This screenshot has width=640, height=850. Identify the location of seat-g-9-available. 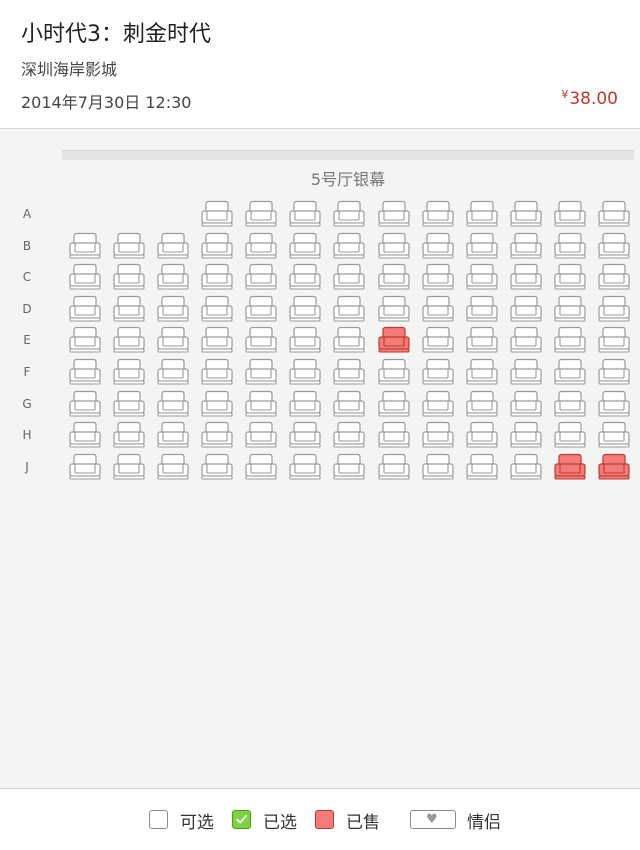
(438, 403).